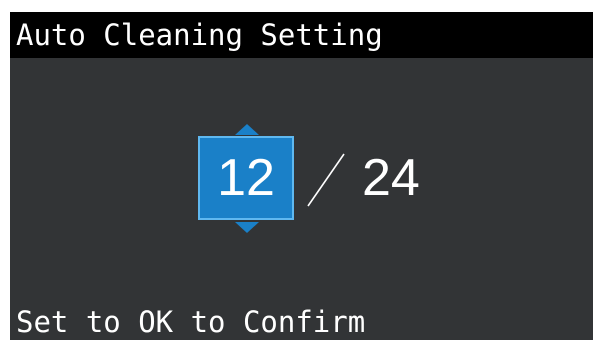 The height and width of the screenshot is (342, 603). I want to click on title-bar: Auto Cleaning Setting, so click(301, 35).